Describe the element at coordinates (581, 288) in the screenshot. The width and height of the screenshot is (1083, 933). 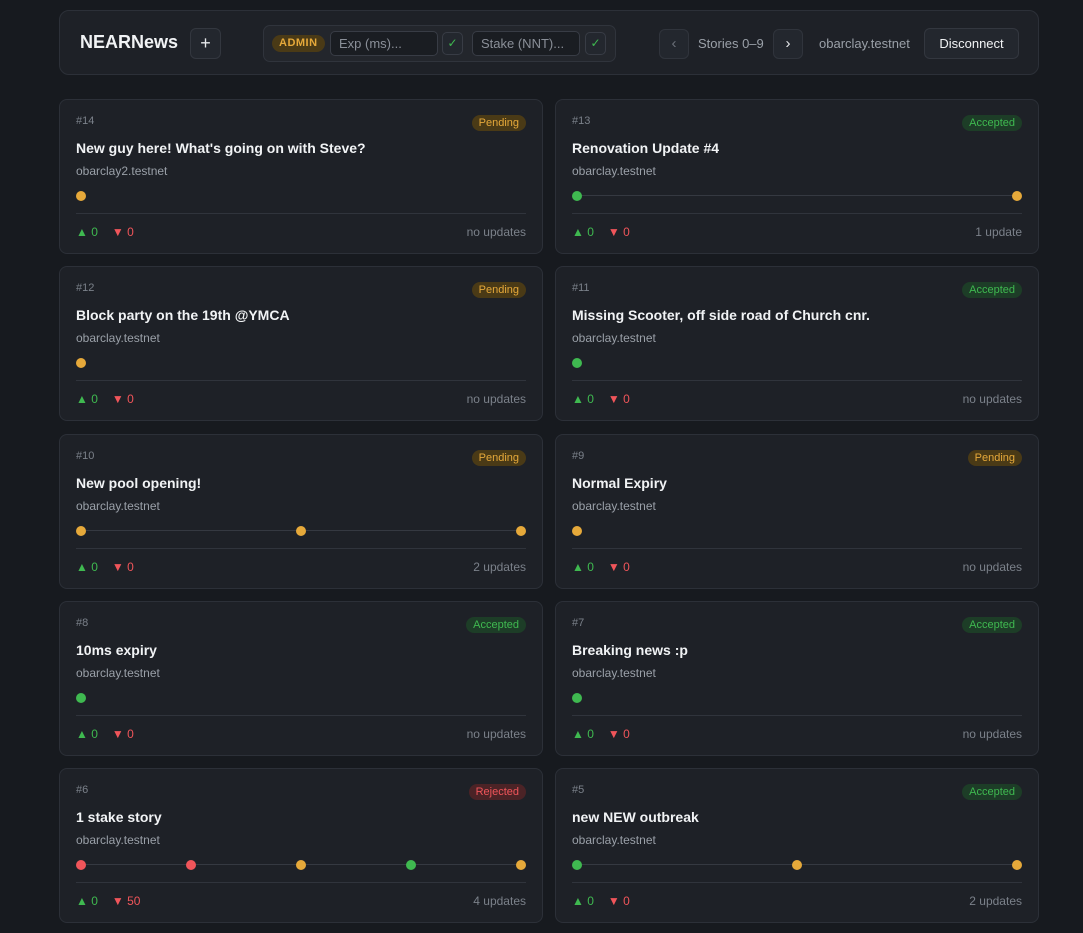
I see `story-id: #11` at that location.